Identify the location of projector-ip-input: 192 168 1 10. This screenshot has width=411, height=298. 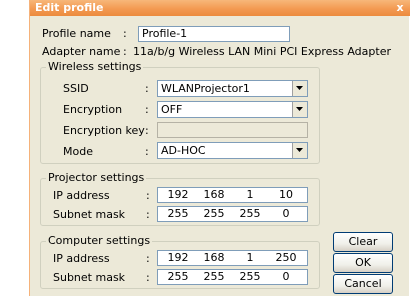
(232, 195).